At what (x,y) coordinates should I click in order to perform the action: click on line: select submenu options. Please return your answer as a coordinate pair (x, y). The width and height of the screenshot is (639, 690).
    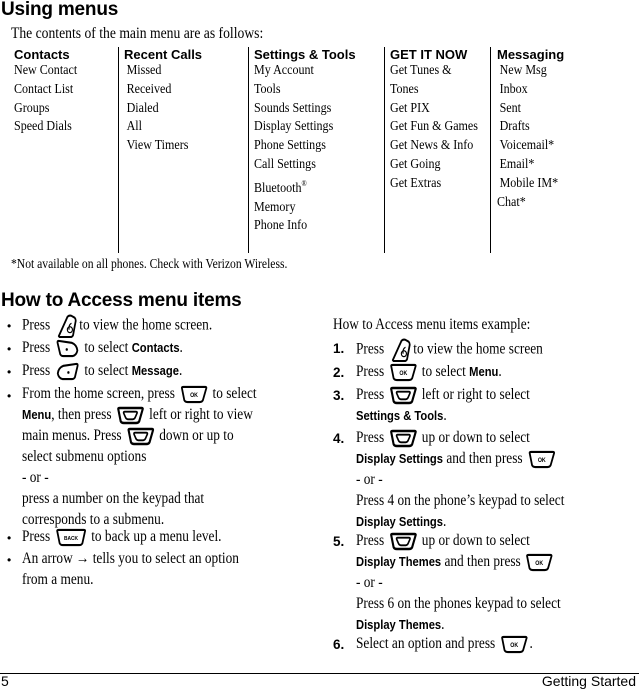
    Looking at the image, I should click on (84, 456).